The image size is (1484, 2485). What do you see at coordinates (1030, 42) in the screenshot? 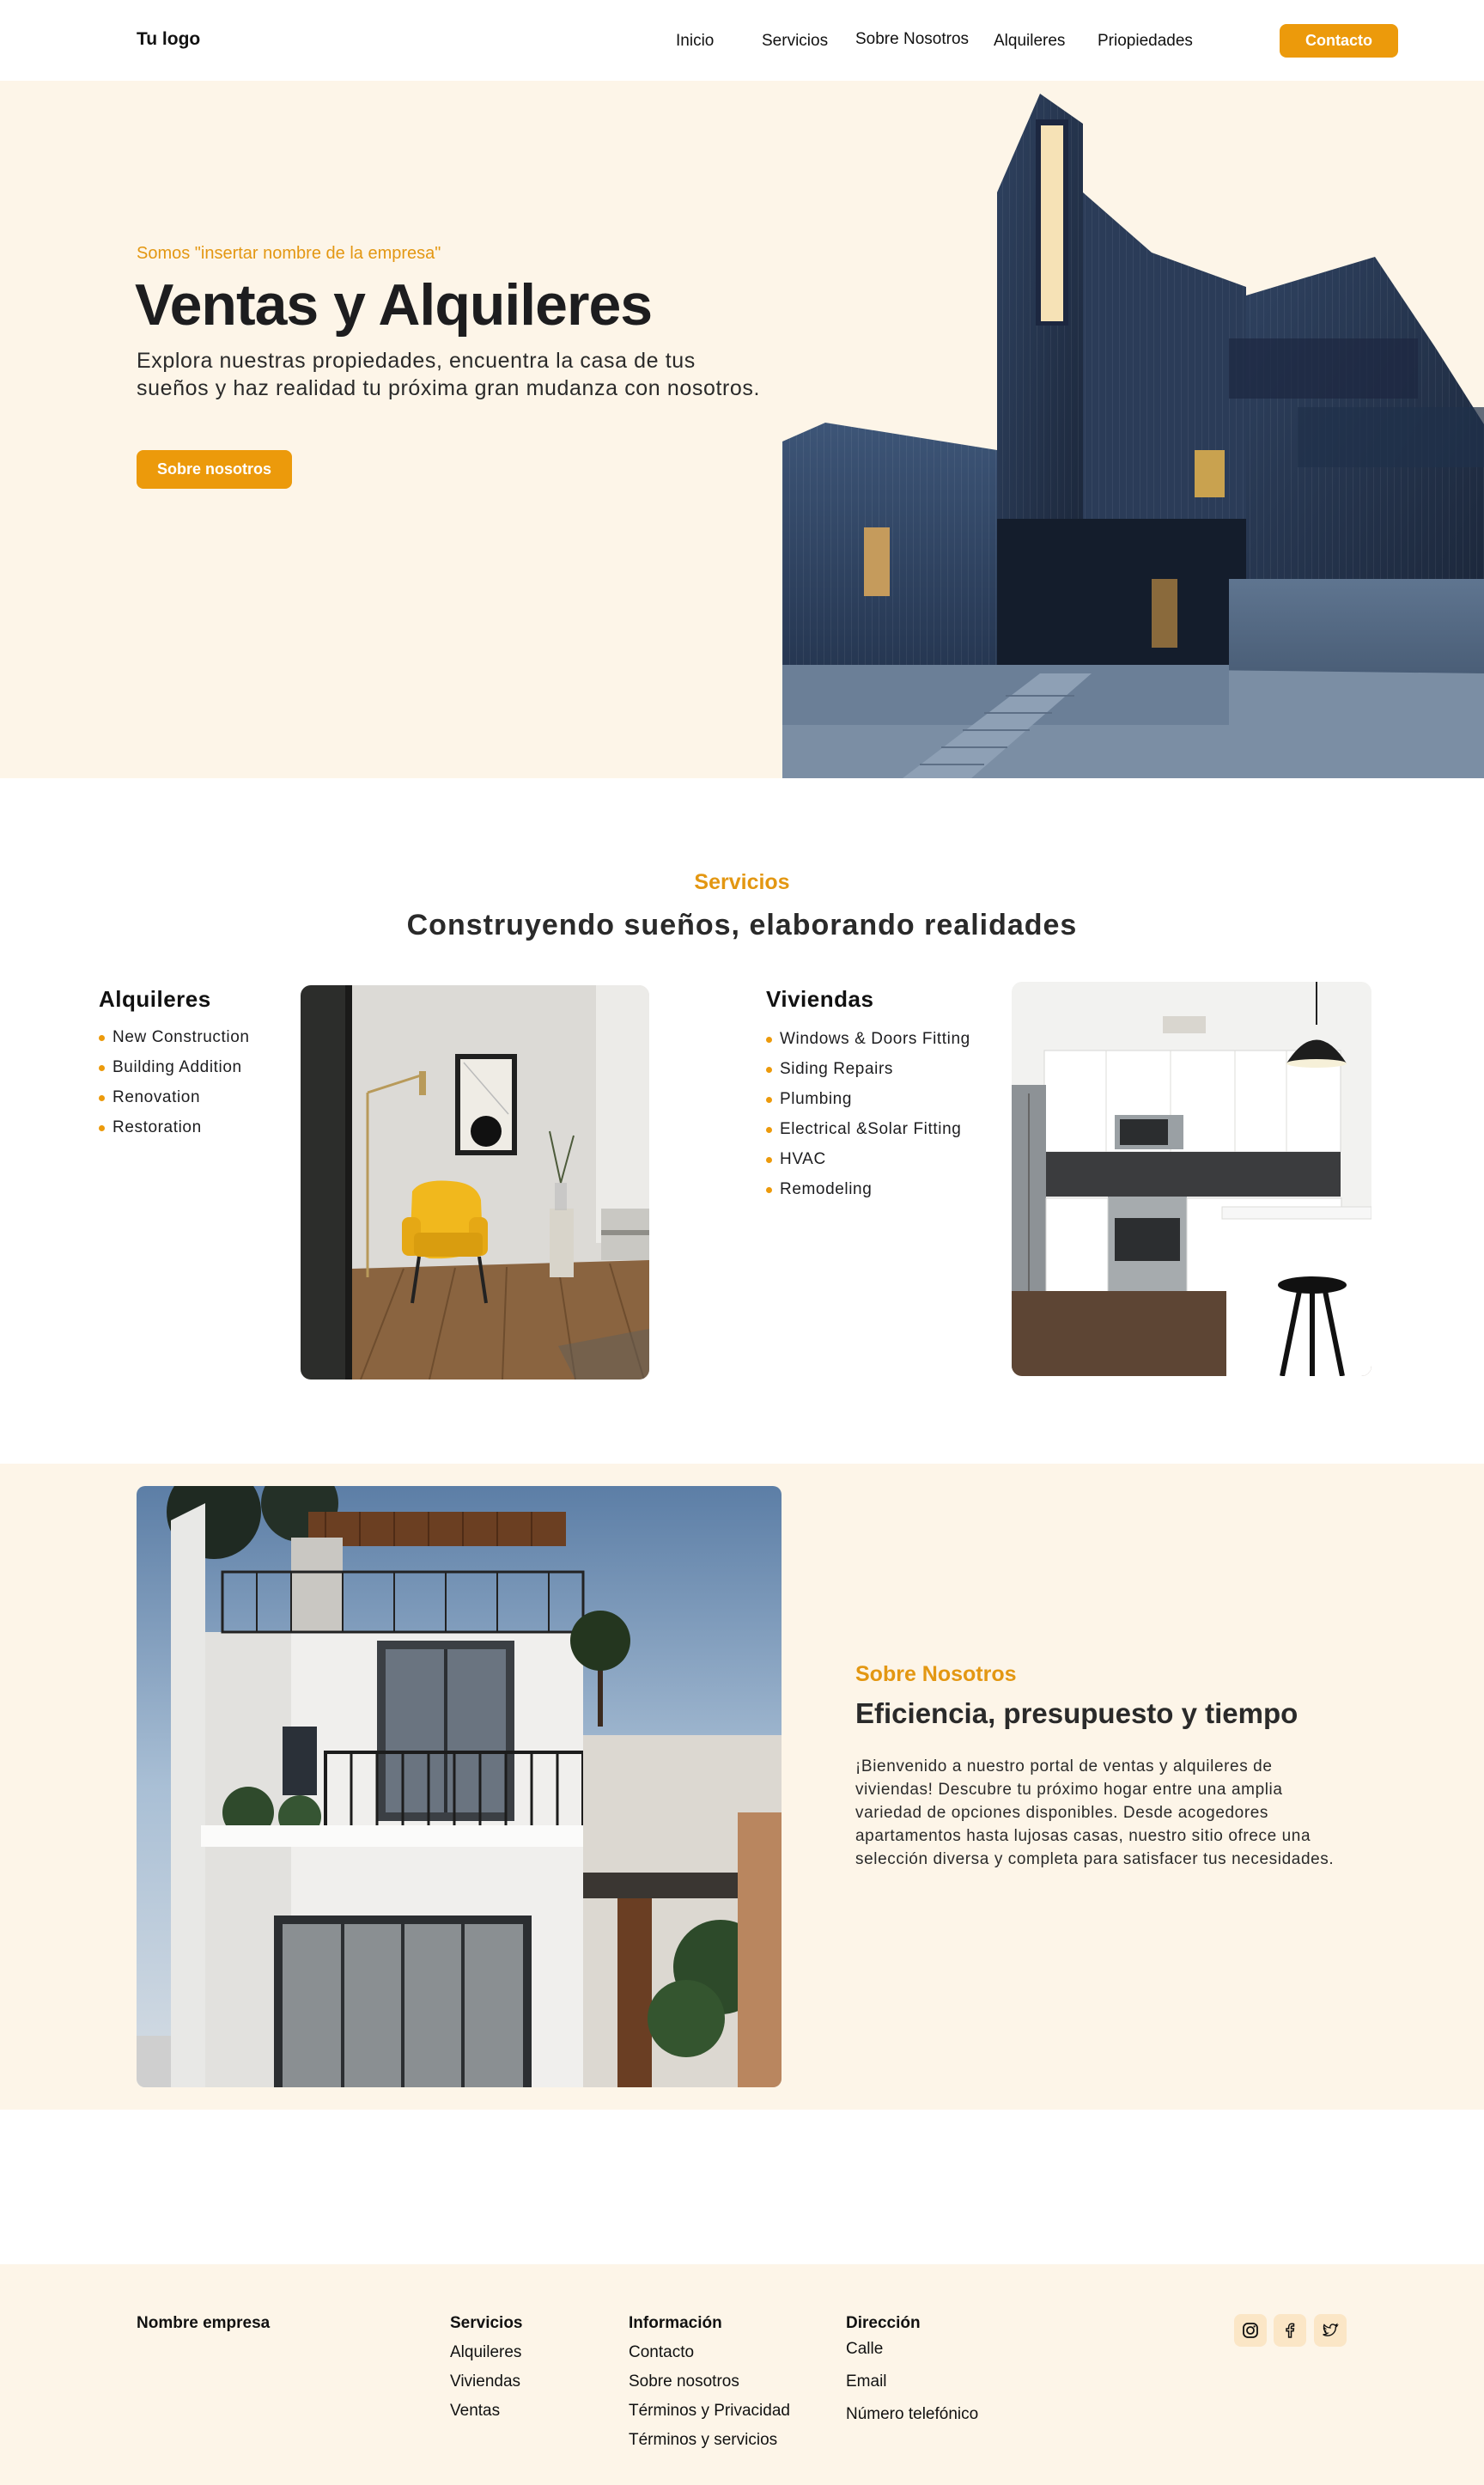
I see `nav-link-alquileres: Alquileres` at bounding box center [1030, 42].